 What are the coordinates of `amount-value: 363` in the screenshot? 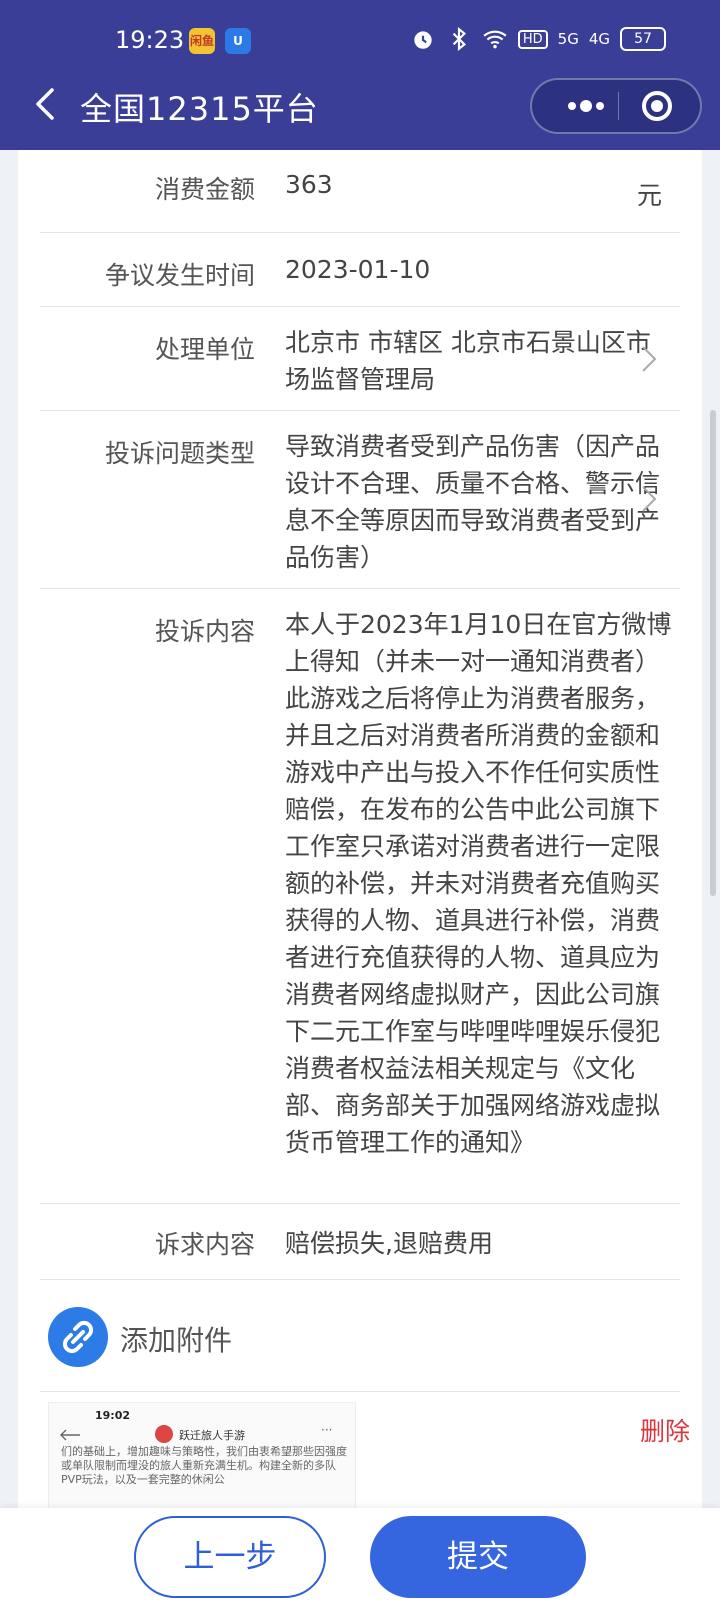 It's located at (480, 184).